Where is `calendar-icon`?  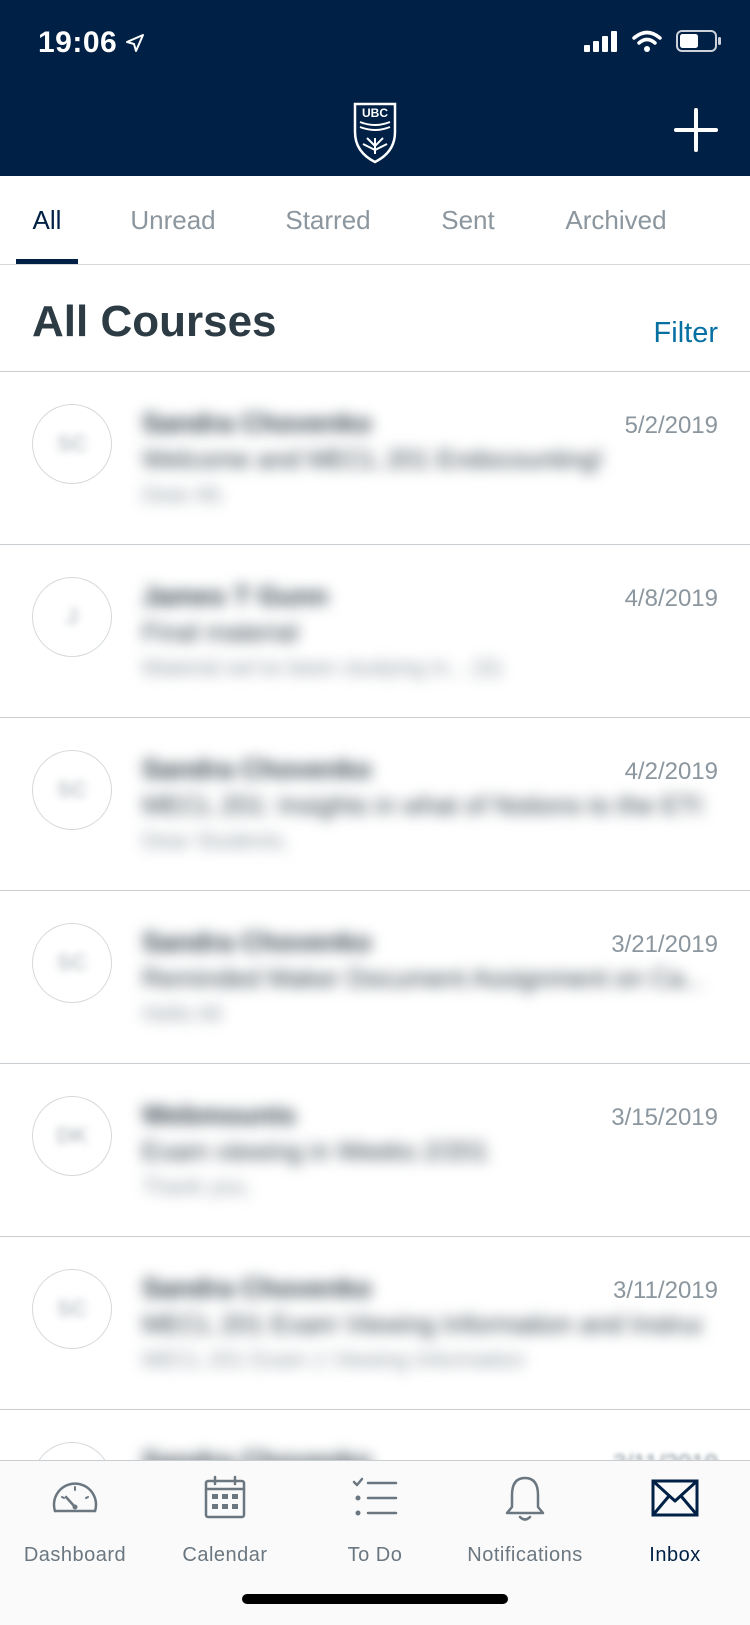
calendar-icon is located at coordinates (225, 1497).